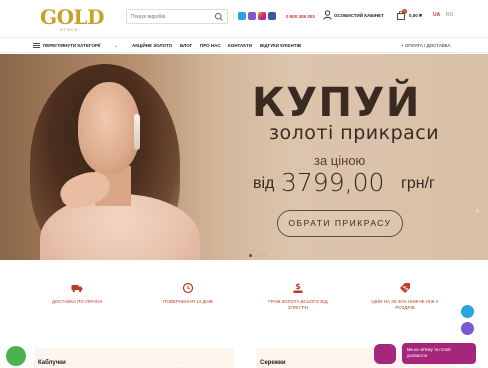 This screenshot has width=488, height=368. Describe the element at coordinates (467, 328) in the screenshot. I see `viber-side-button` at that location.